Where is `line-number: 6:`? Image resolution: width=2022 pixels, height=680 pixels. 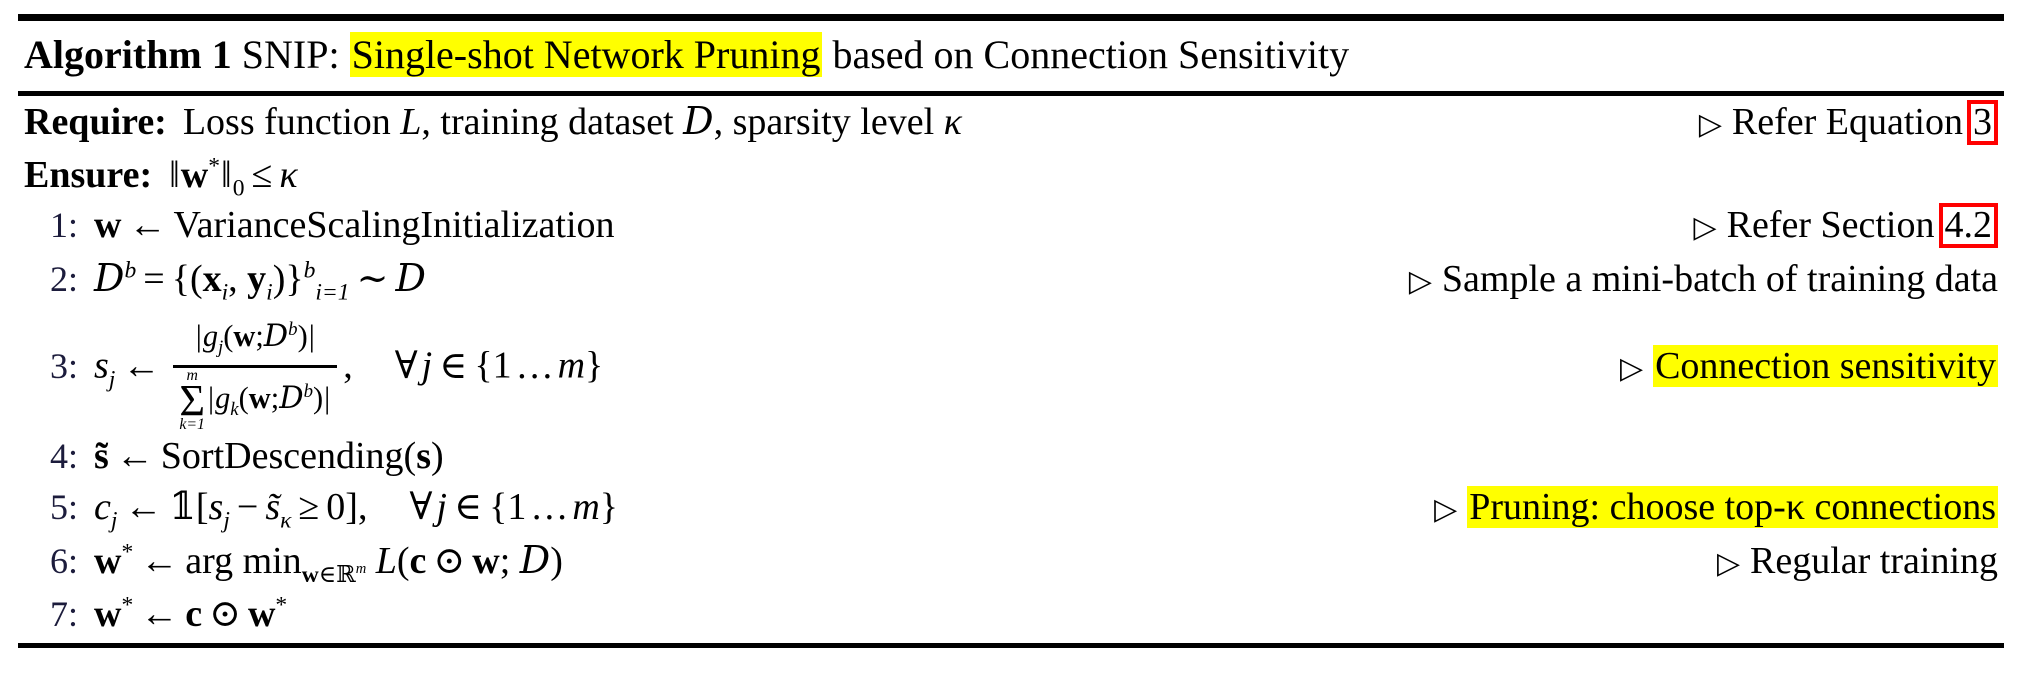 line-number: 6: is located at coordinates (63, 561).